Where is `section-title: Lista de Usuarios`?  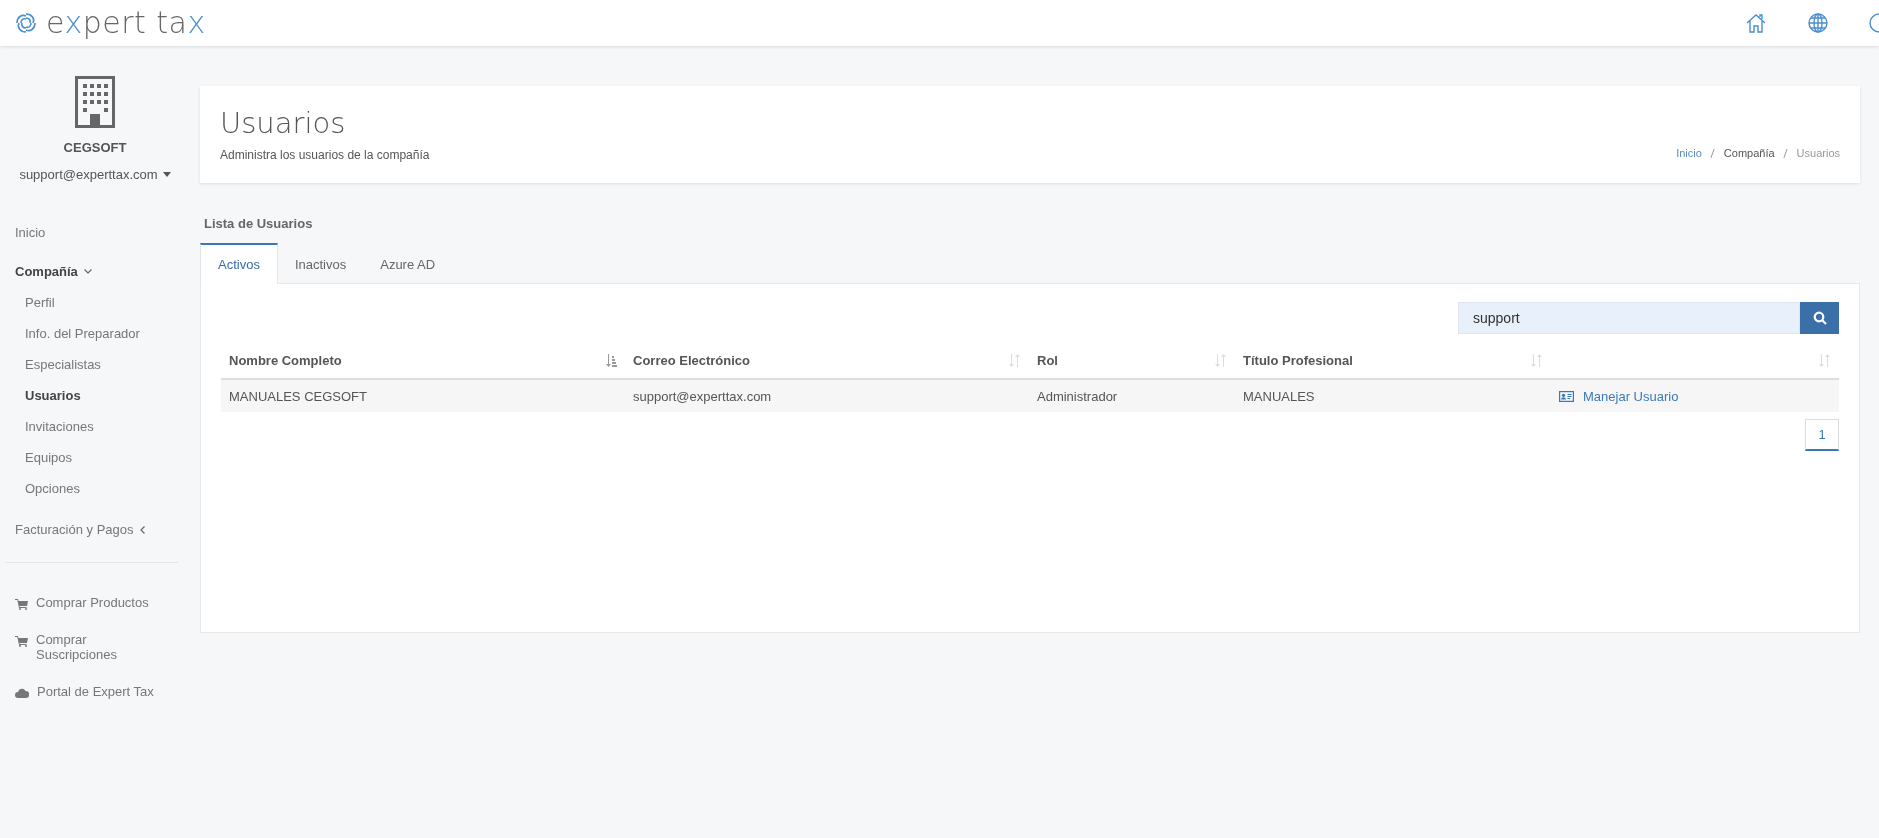
section-title: Lista de Usuarios is located at coordinates (259, 223).